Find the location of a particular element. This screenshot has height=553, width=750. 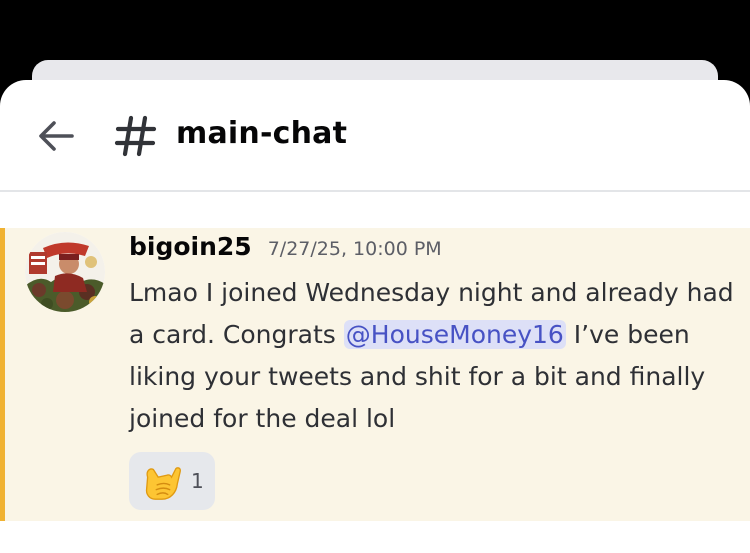

username: bigoin25 is located at coordinates (190, 246).